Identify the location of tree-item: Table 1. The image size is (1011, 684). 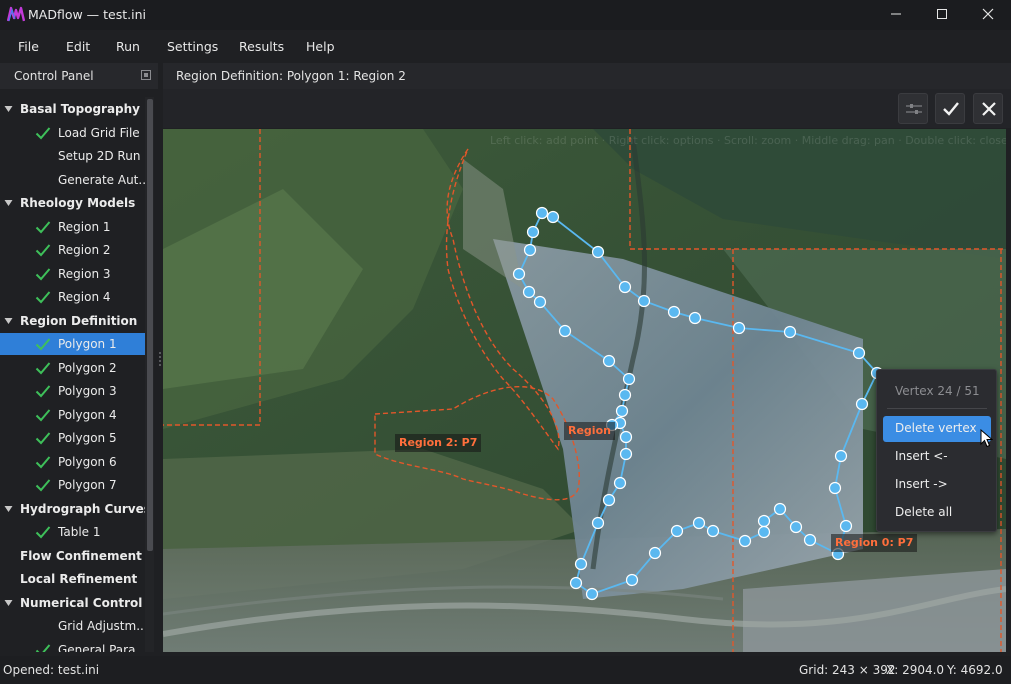
(72, 532).